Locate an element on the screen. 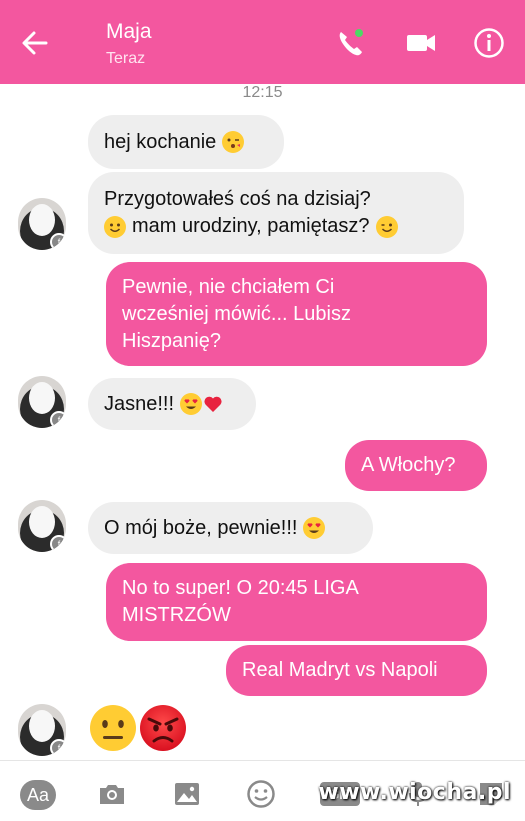  chat-header: Maja Teraz is located at coordinates (262, 42).